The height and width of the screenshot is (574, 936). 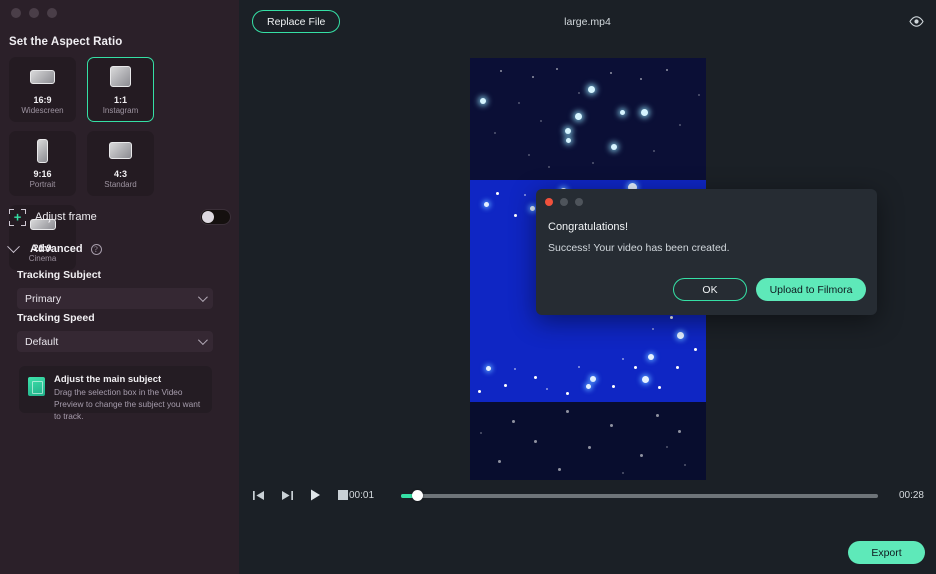 What do you see at coordinates (639, 495) in the screenshot?
I see `timeline-slider` at bounding box center [639, 495].